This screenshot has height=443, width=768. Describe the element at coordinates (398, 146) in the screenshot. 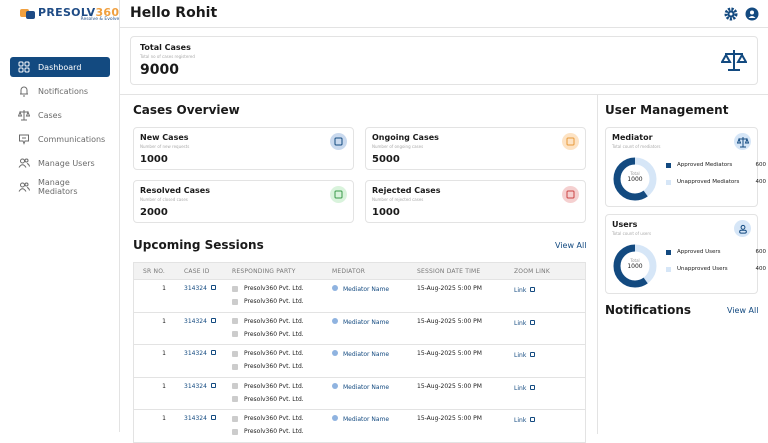

I see `card-subtitle: Number of ongoing cases` at that location.